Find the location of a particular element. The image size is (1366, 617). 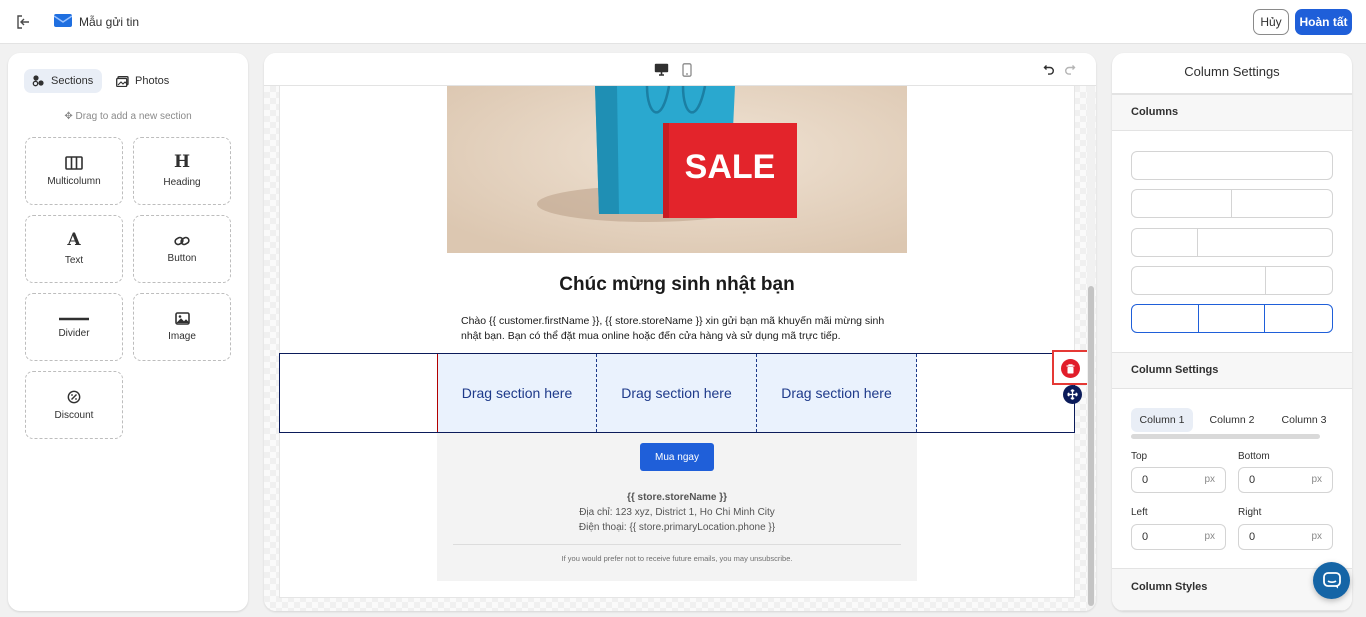

drop-zone-column-1: Drag section here is located at coordinates (517, 393).